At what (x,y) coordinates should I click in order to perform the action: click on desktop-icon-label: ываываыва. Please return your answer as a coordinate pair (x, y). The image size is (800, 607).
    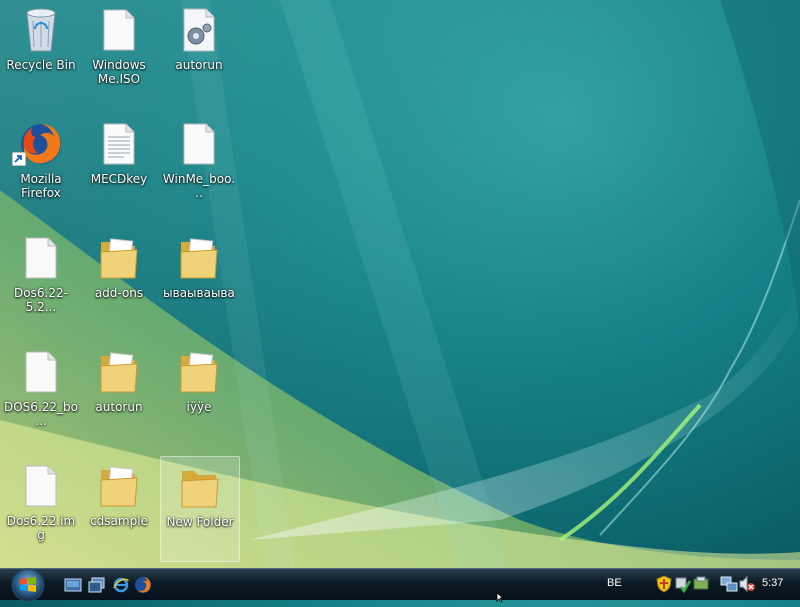
    Looking at the image, I should click on (199, 293).